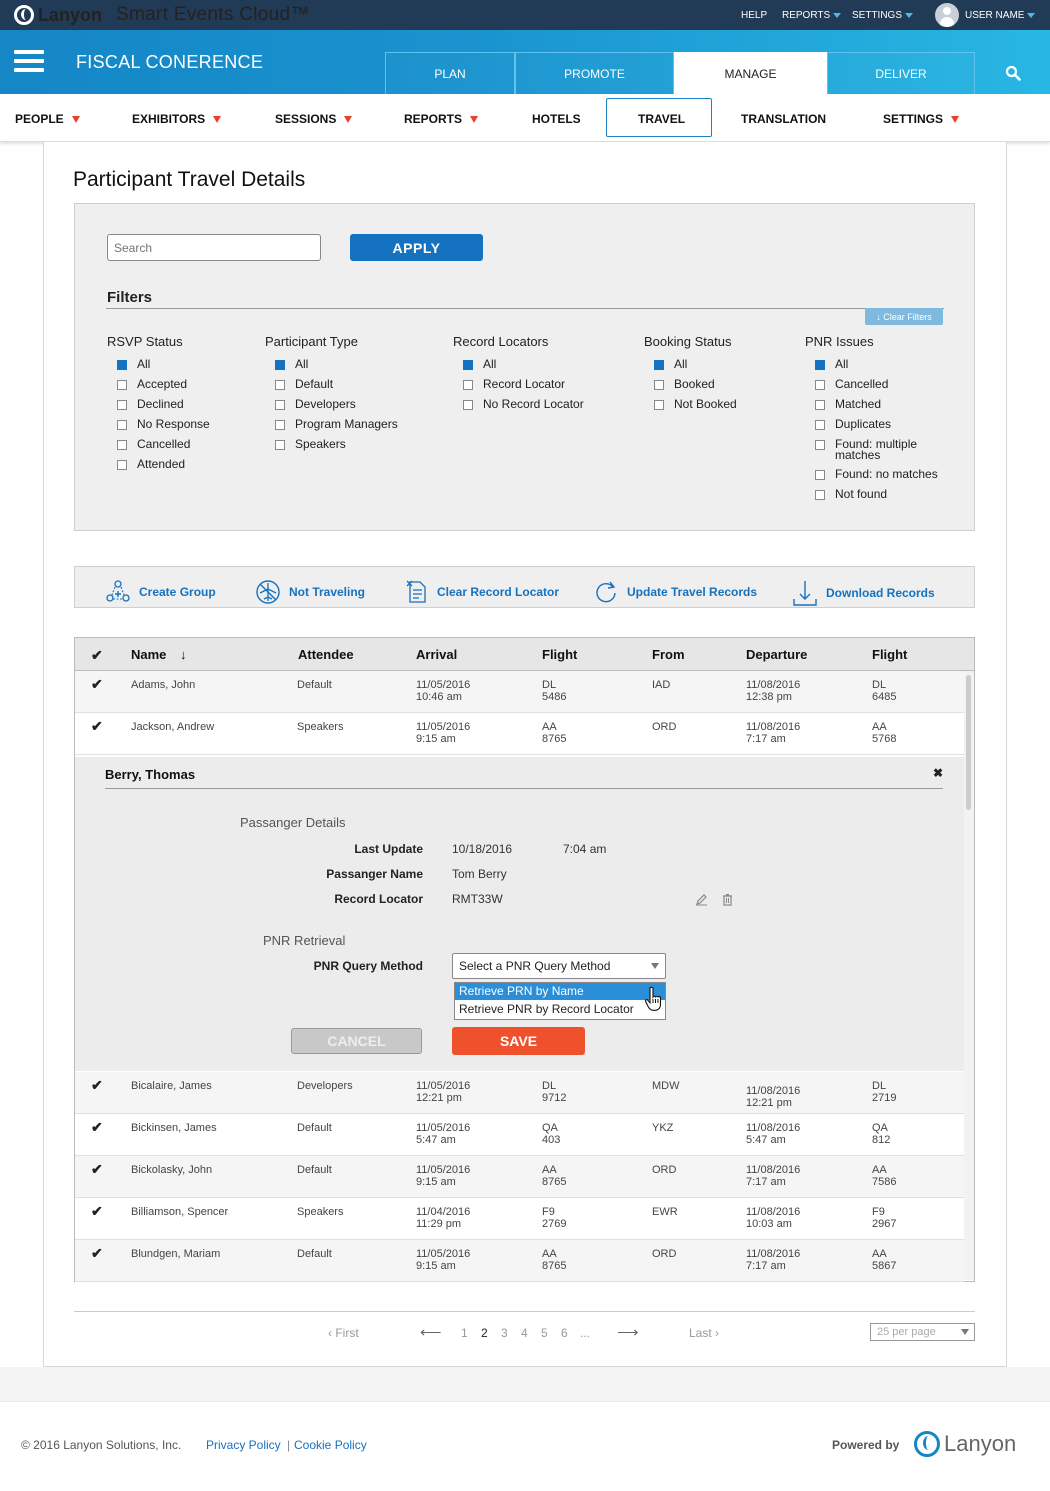 The width and height of the screenshot is (1050, 1491). What do you see at coordinates (885, 494) in the screenshot?
I see `filter-option: Not found` at bounding box center [885, 494].